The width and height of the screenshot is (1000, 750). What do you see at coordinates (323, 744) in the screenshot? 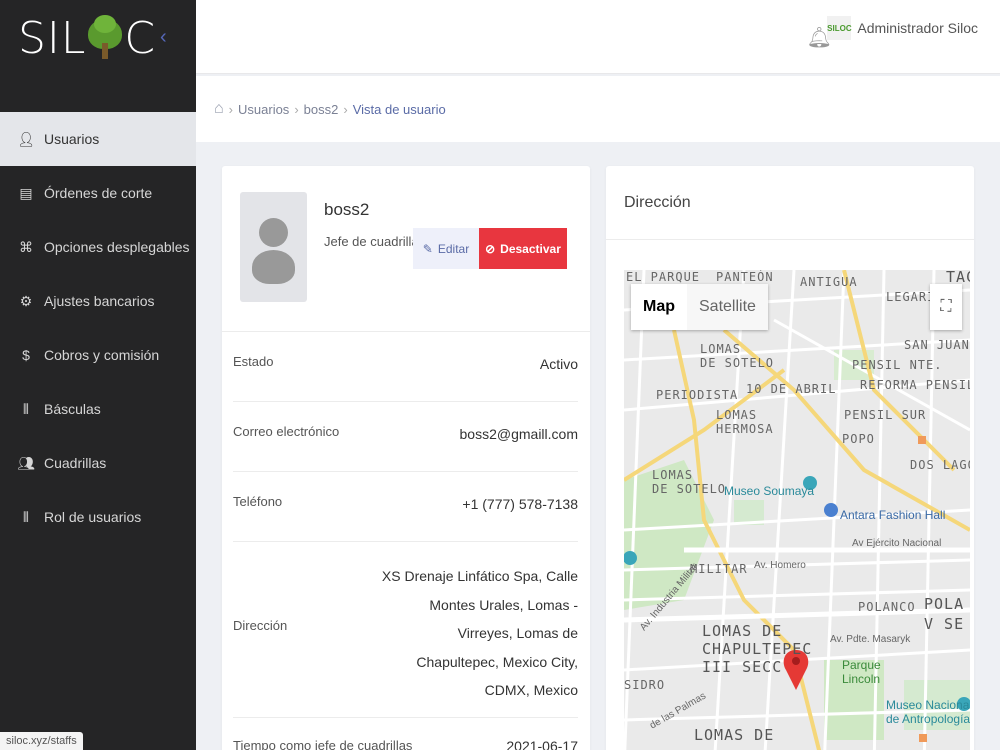
I see `field-label: Tiempo como jefe de cuadrillas` at bounding box center [323, 744].